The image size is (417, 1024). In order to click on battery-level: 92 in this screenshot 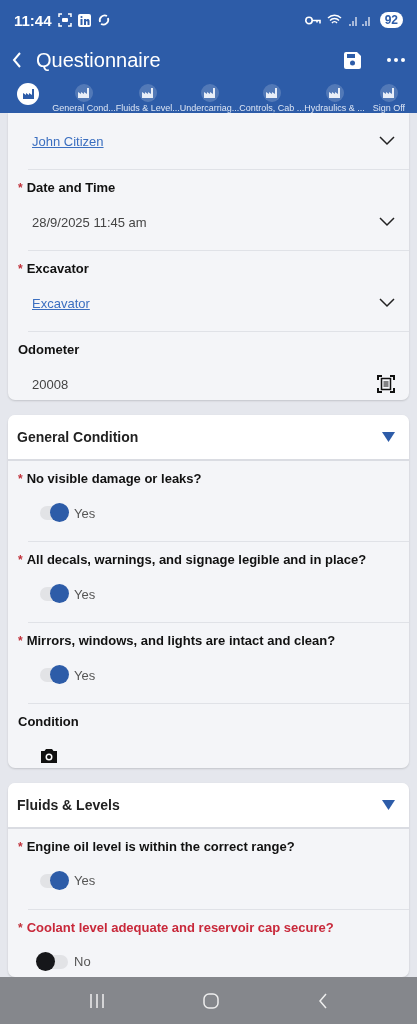, I will do `click(391, 20)`.